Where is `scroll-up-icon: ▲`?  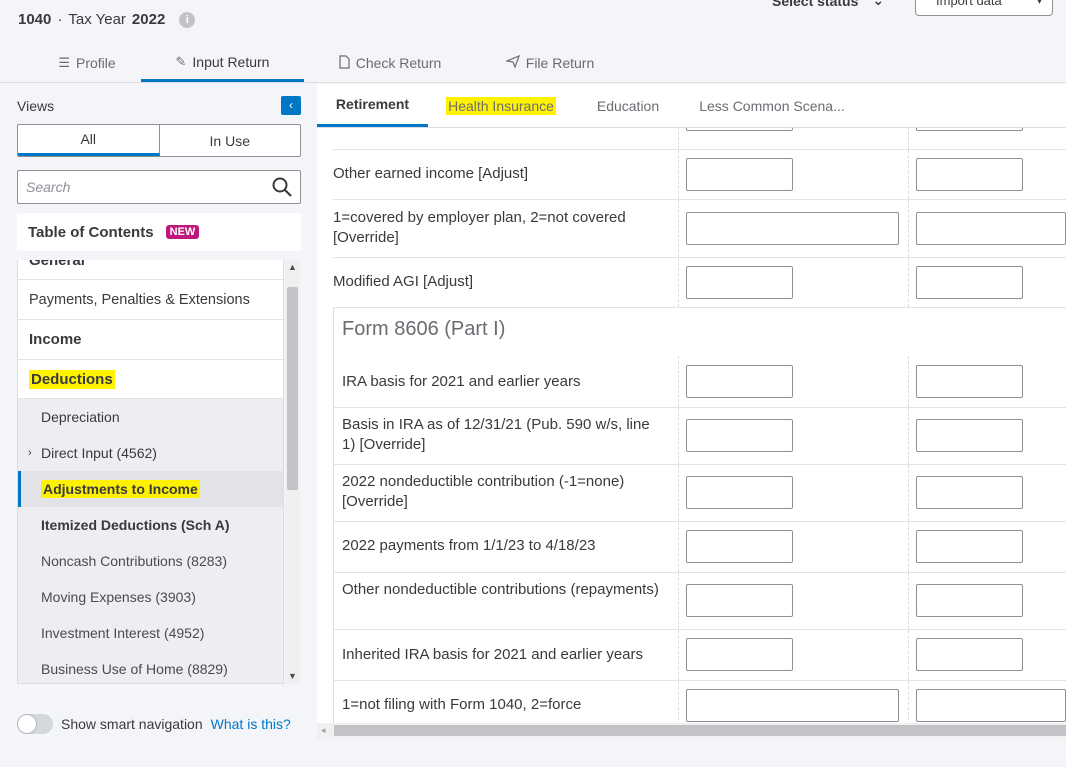 scroll-up-icon: ▲ is located at coordinates (292, 267).